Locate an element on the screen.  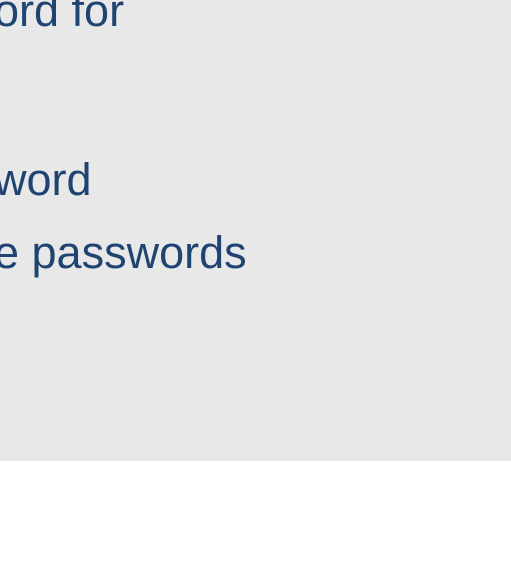
menu-item-password: word is located at coordinates (46, 179).